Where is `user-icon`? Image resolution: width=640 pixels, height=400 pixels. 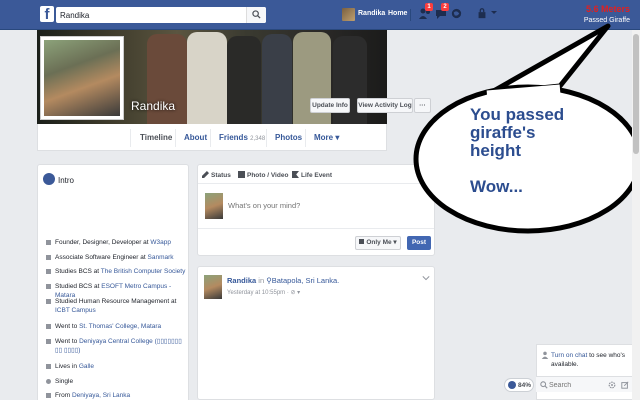 user-icon is located at coordinates (545, 355).